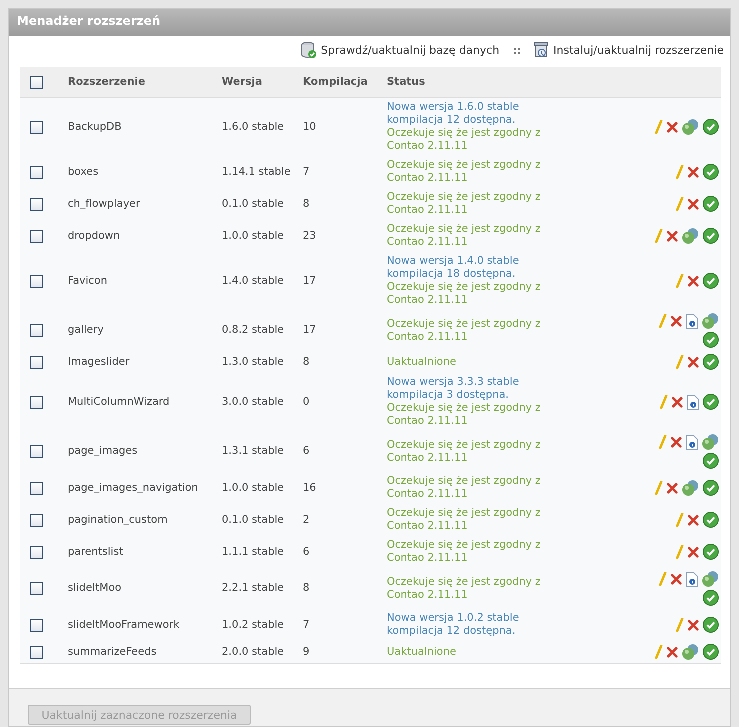 The width and height of the screenshot is (739, 727). What do you see at coordinates (253, 330) in the screenshot?
I see `version-cell: 0.8.2 stable` at bounding box center [253, 330].